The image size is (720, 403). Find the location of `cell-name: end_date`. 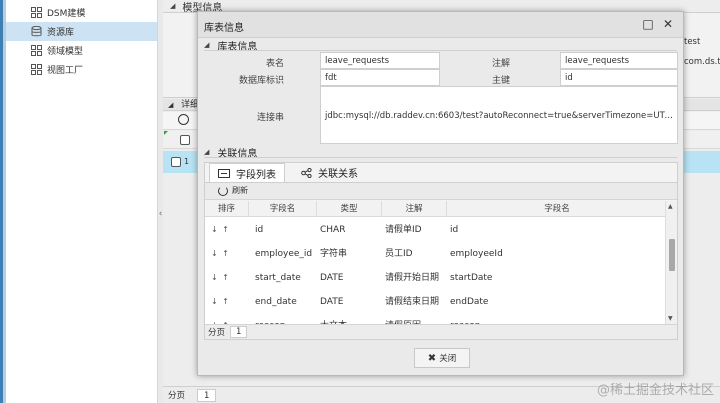

cell-name: end_date is located at coordinates (276, 302).